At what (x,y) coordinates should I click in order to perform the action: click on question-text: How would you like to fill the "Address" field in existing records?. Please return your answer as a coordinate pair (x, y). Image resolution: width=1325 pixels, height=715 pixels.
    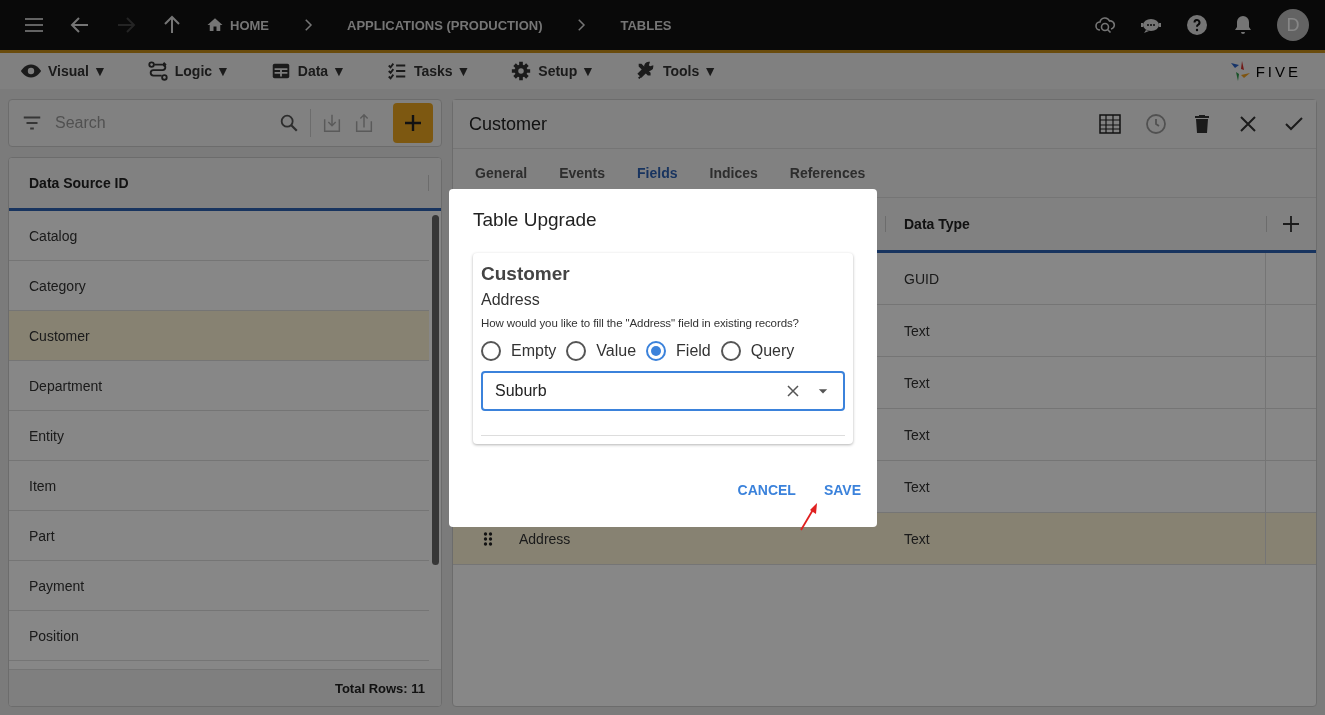
    Looking at the image, I should click on (640, 323).